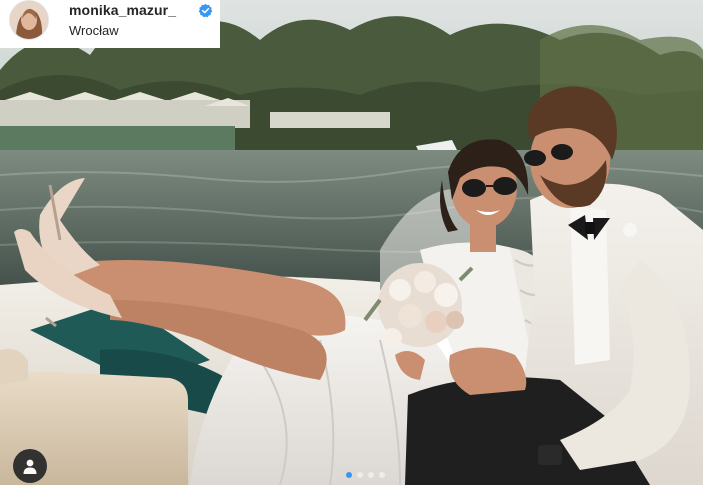 This screenshot has width=703, height=485. I want to click on location-label: Wrocław, so click(94, 30).